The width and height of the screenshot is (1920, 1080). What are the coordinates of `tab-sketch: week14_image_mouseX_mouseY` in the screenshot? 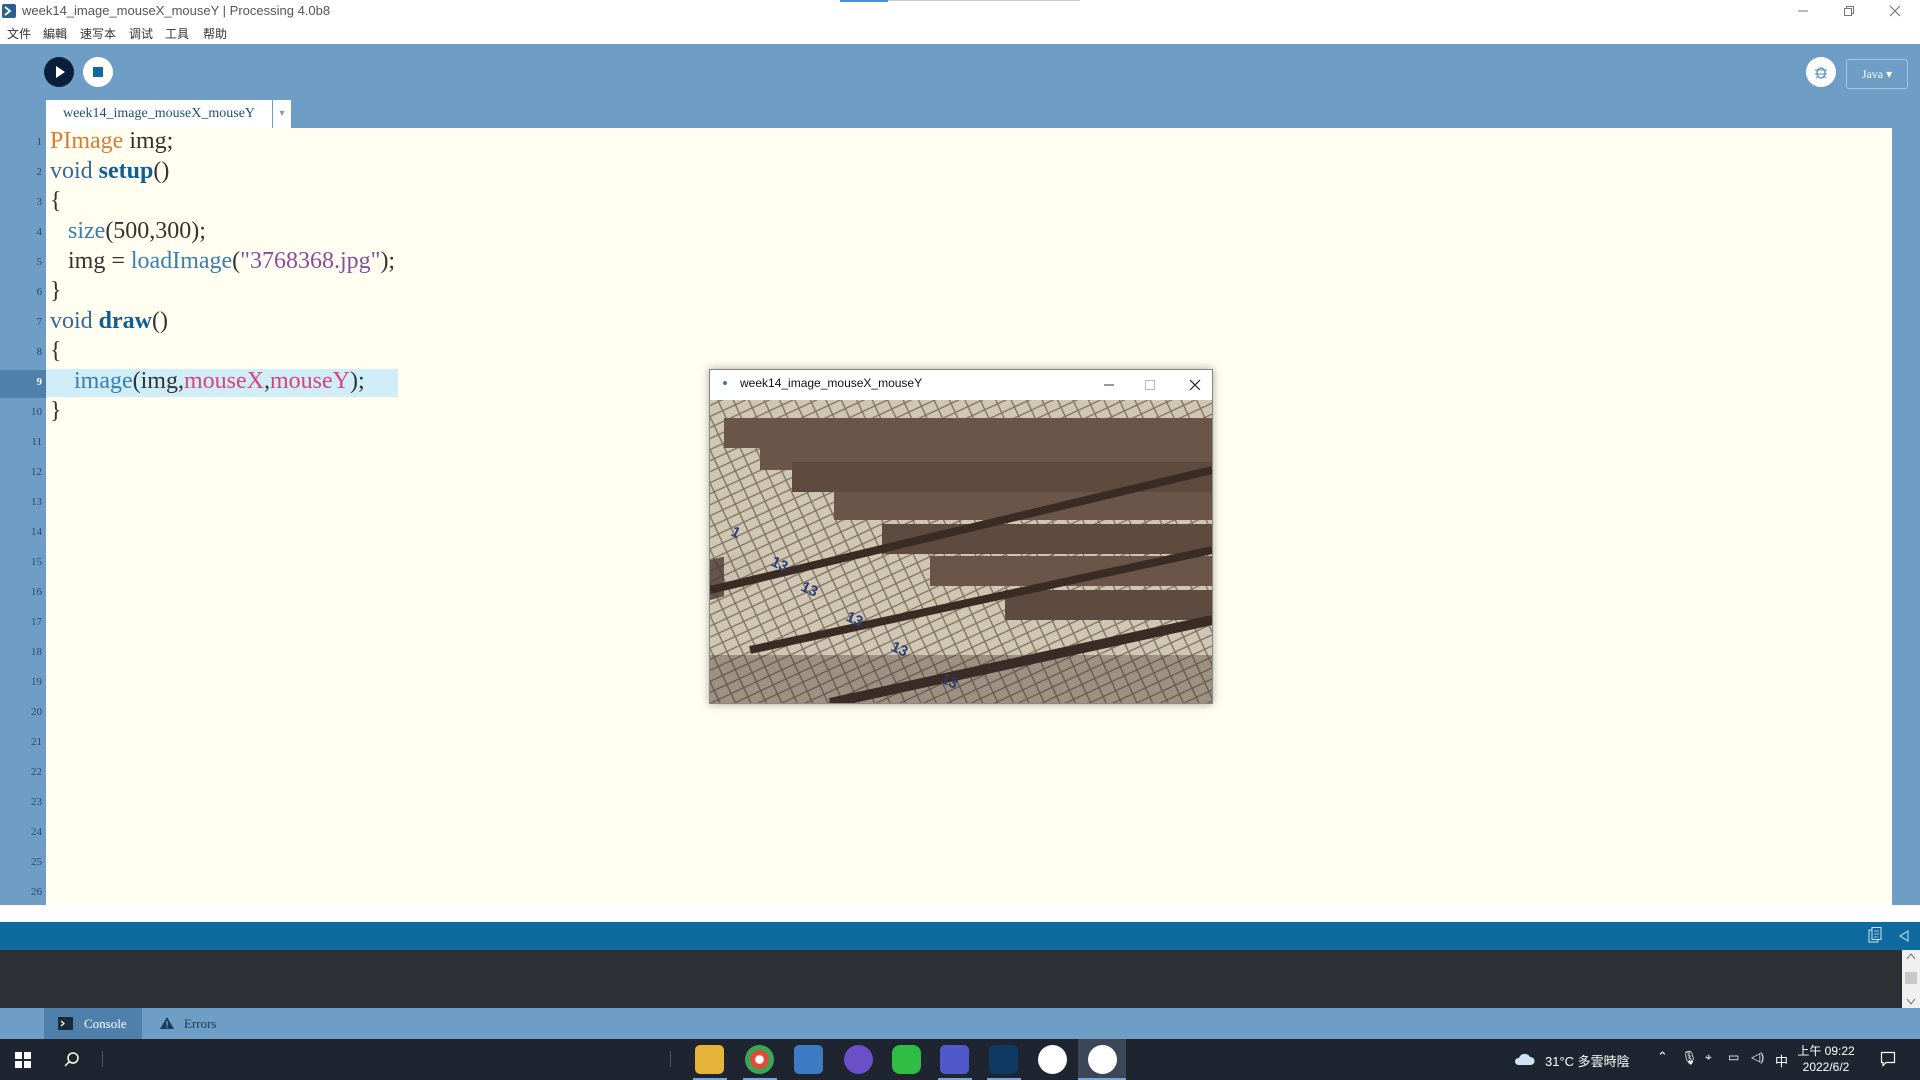 It's located at (159, 114).